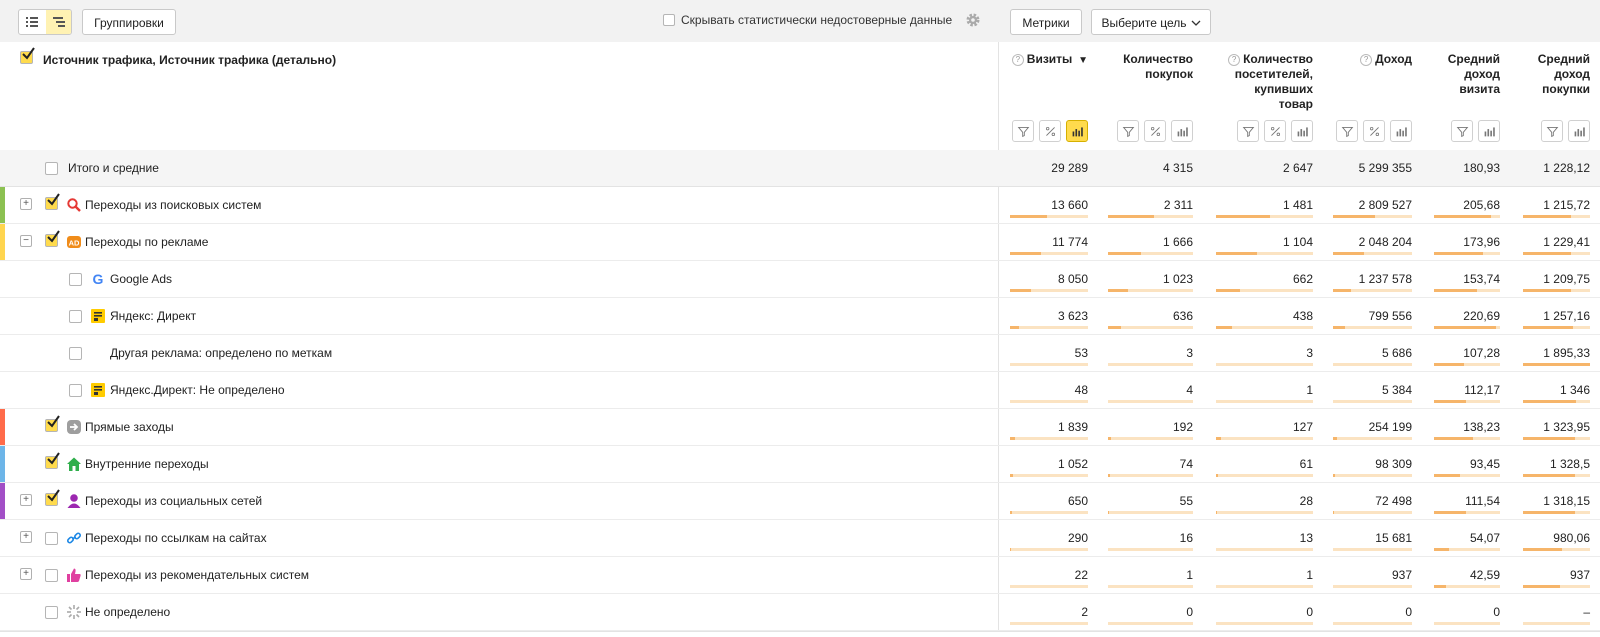 The width and height of the screenshot is (1600, 637). What do you see at coordinates (1396, 353) in the screenshot?
I see `metric-value: 5 686` at bounding box center [1396, 353].